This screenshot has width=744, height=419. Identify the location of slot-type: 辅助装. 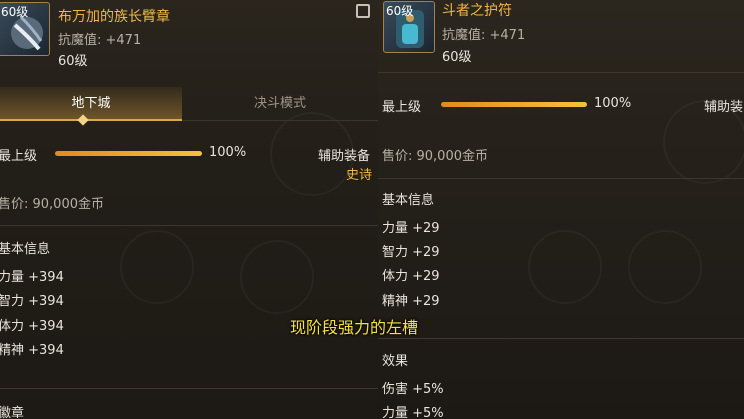
(724, 107).